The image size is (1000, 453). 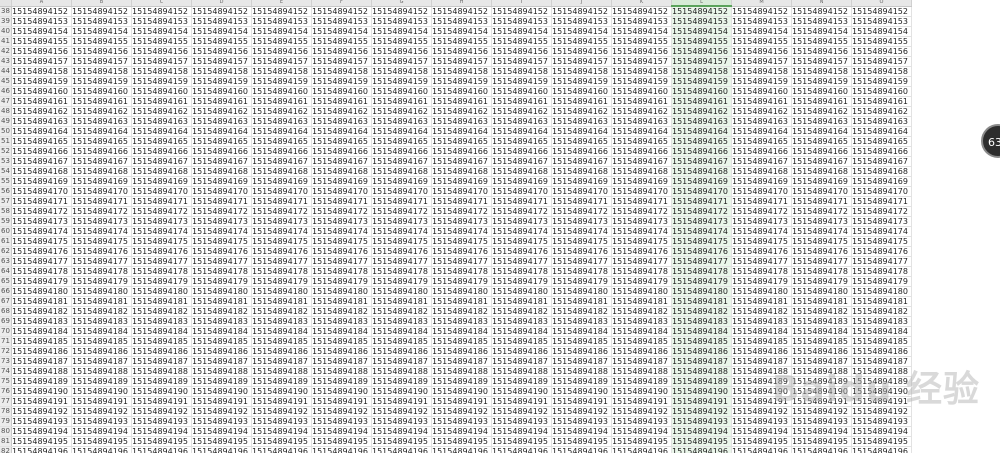 I want to click on cell-g45: 15154894159, so click(x=401, y=81).